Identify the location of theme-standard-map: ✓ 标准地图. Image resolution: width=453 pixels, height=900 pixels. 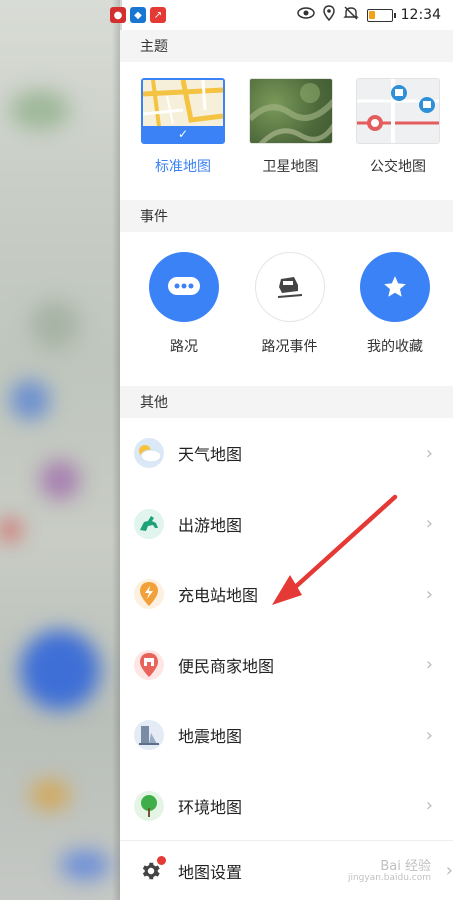
(183, 130).